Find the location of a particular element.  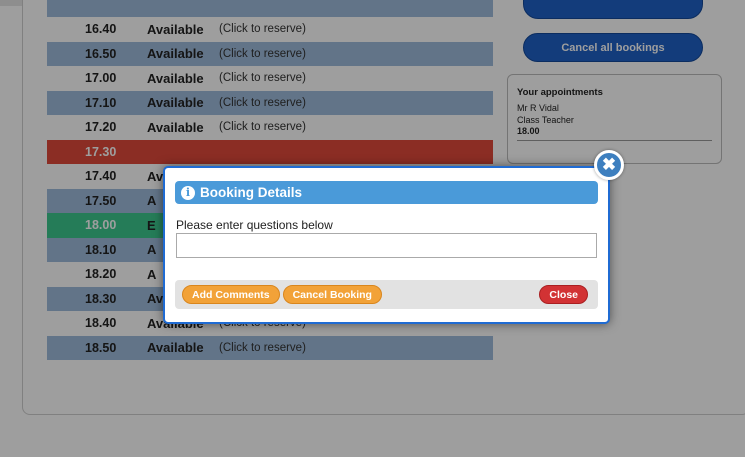

dialog-action-bar: Add Comments Cancel Booking Close is located at coordinates (386, 294).